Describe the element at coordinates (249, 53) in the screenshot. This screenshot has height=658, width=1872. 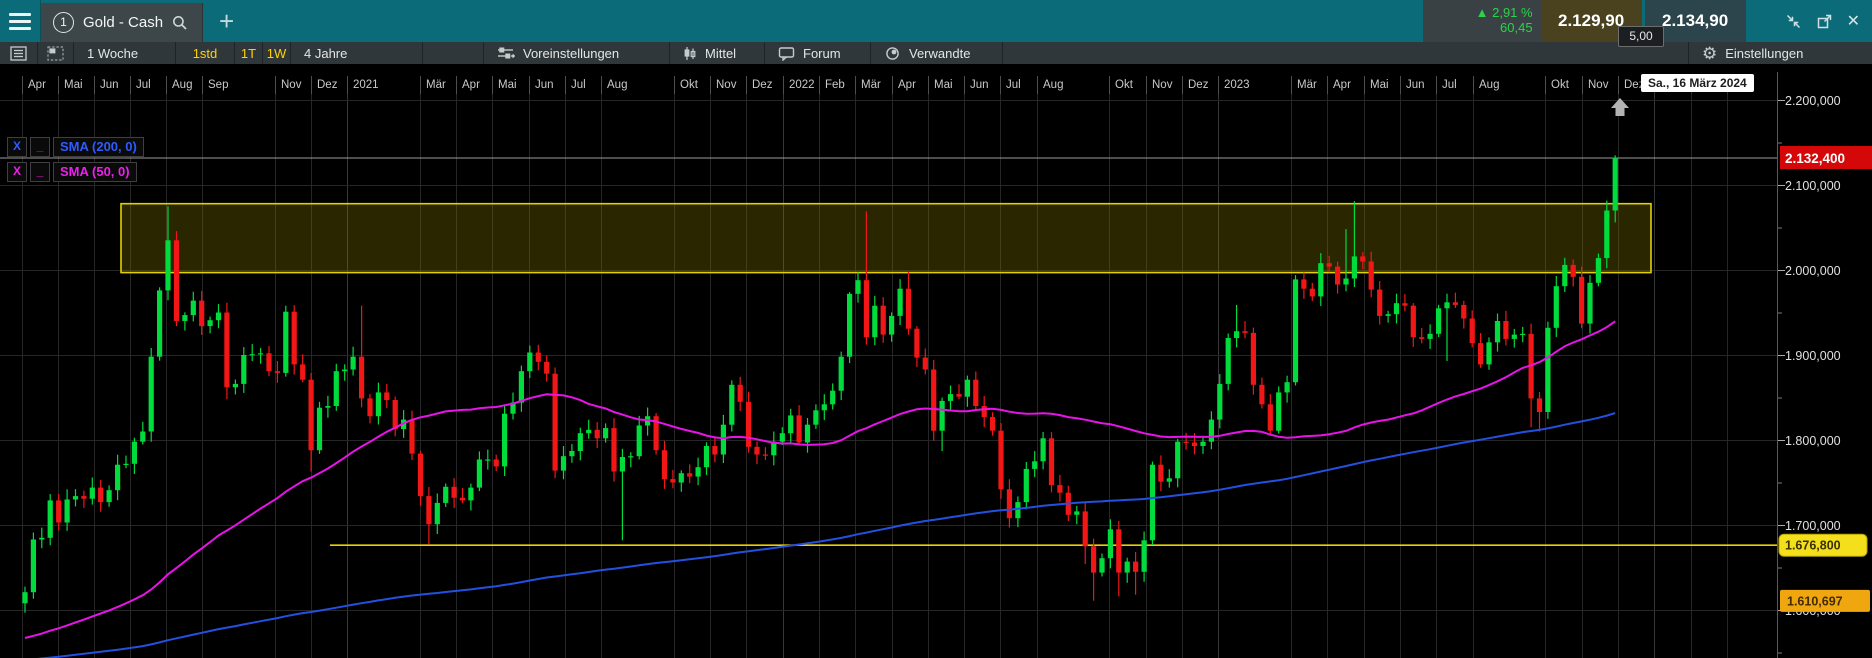
I see `timeframe-1t-button: 1T` at that location.